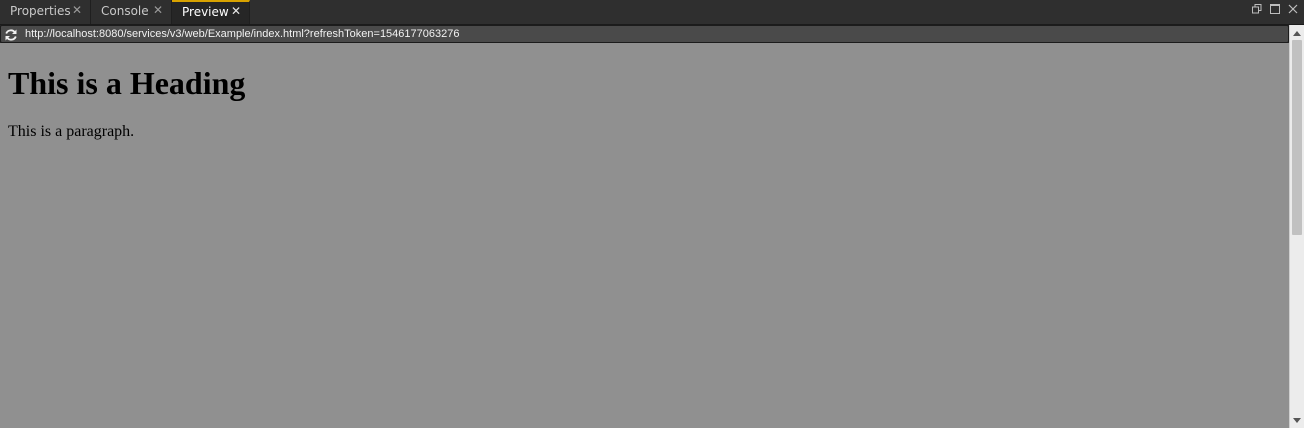 The image size is (1304, 428). What do you see at coordinates (1297, 137) in the screenshot?
I see `scrollbar-thumb` at bounding box center [1297, 137].